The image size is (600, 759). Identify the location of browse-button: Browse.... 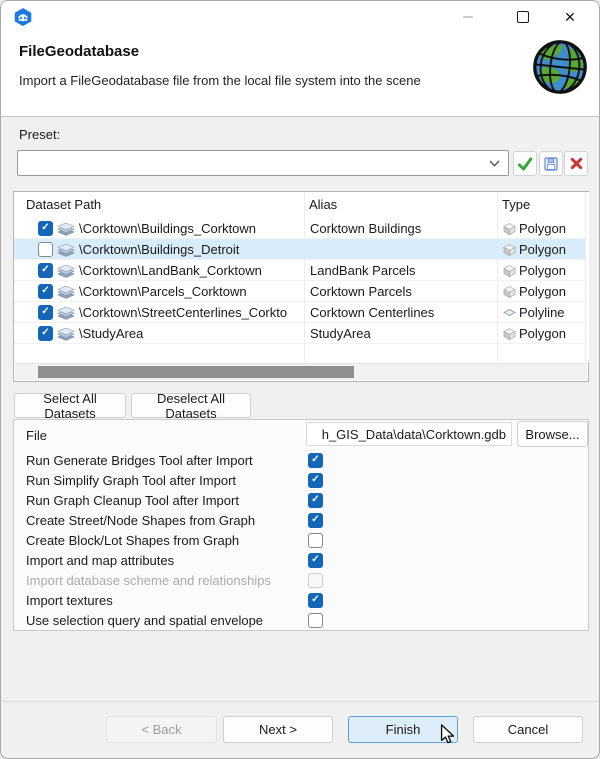
(552, 434).